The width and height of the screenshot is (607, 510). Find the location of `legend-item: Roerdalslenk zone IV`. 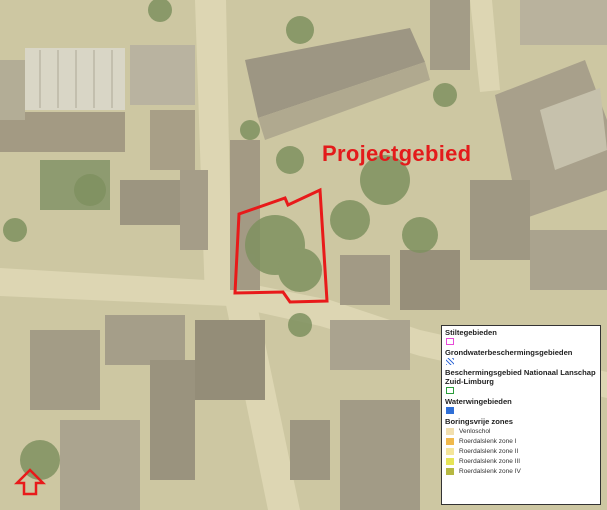

legend-item: Roerdalslenk zone IV is located at coordinates (521, 471).